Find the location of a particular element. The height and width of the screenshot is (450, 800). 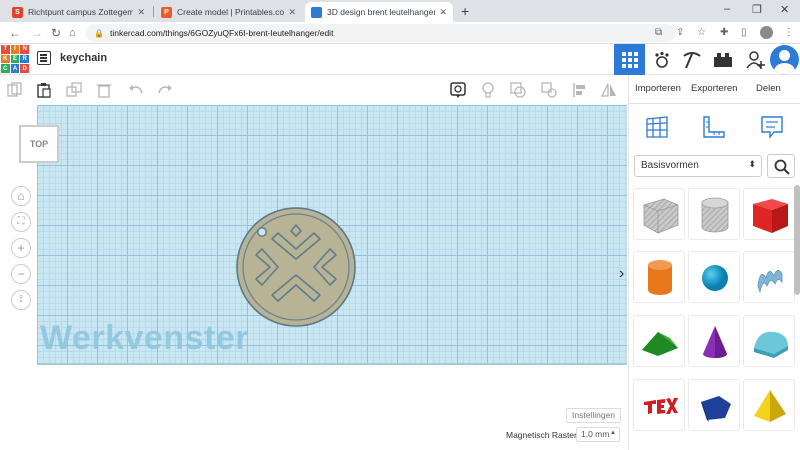

tab-title: Create model | Printables.com is located at coordinates (231, 12).